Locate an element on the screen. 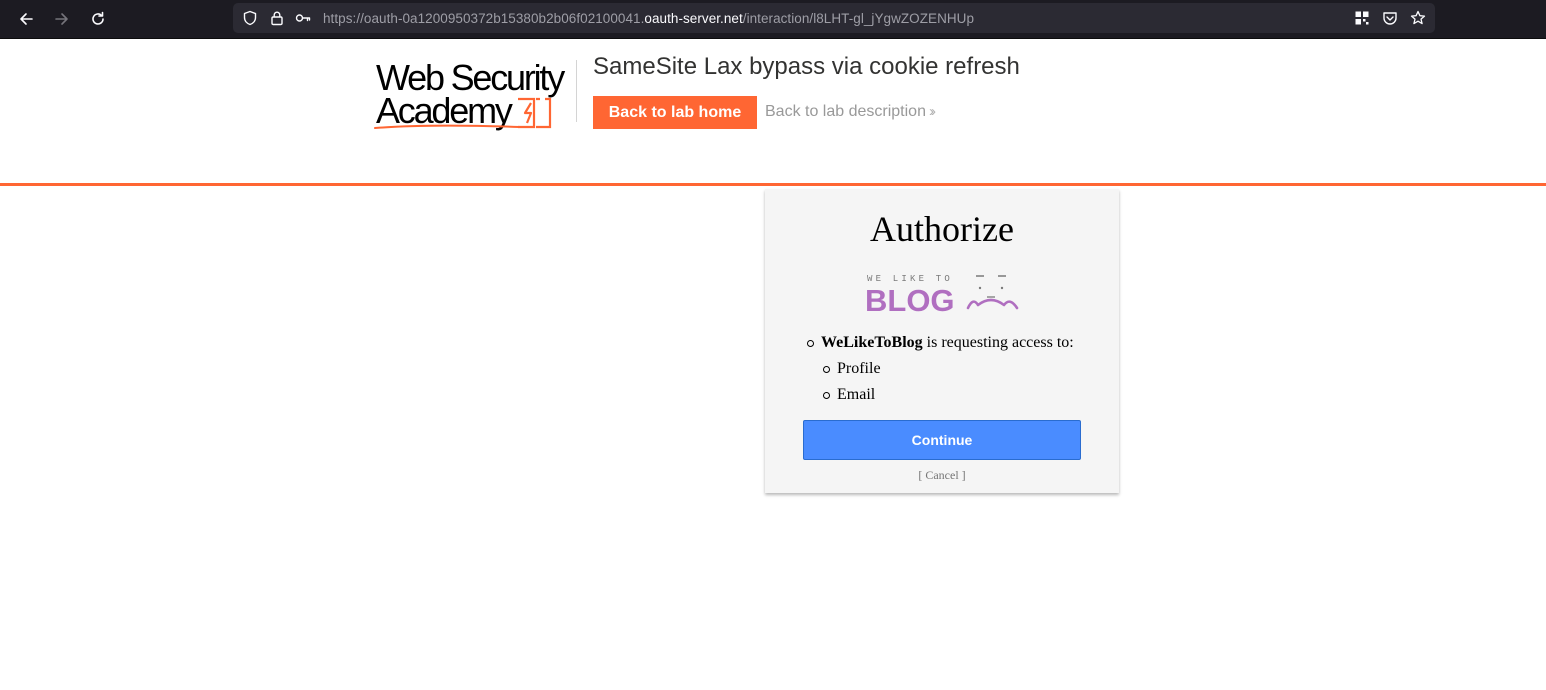 The width and height of the screenshot is (1546, 690). double-chevron-right-icon: ›› is located at coordinates (932, 111).